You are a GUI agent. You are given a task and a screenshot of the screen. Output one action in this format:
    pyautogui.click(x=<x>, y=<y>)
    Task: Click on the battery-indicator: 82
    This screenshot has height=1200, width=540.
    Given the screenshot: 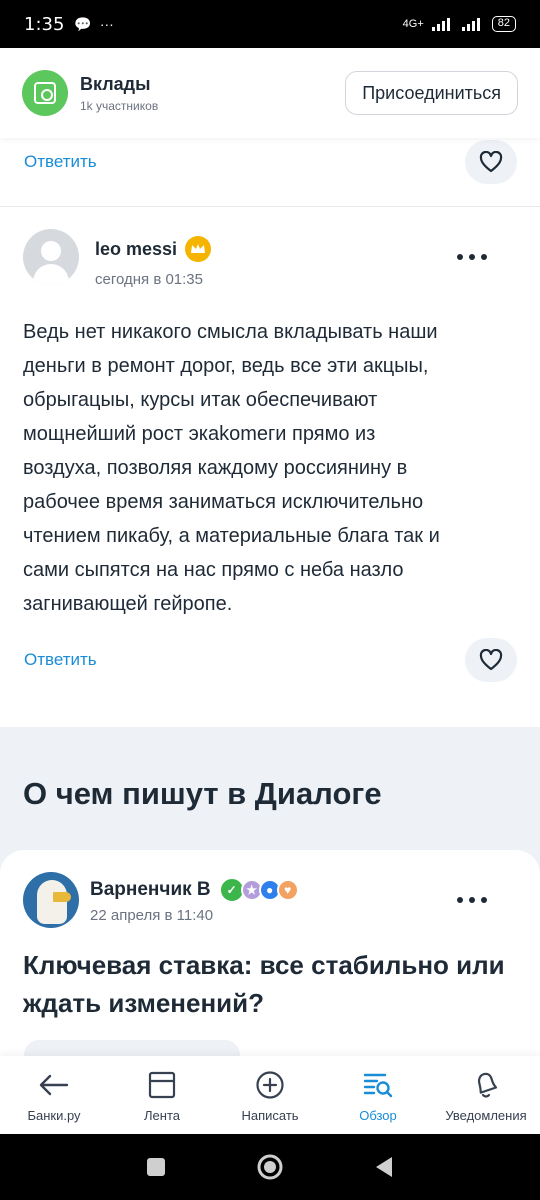 What is the action you would take?
    pyautogui.click(x=503, y=24)
    